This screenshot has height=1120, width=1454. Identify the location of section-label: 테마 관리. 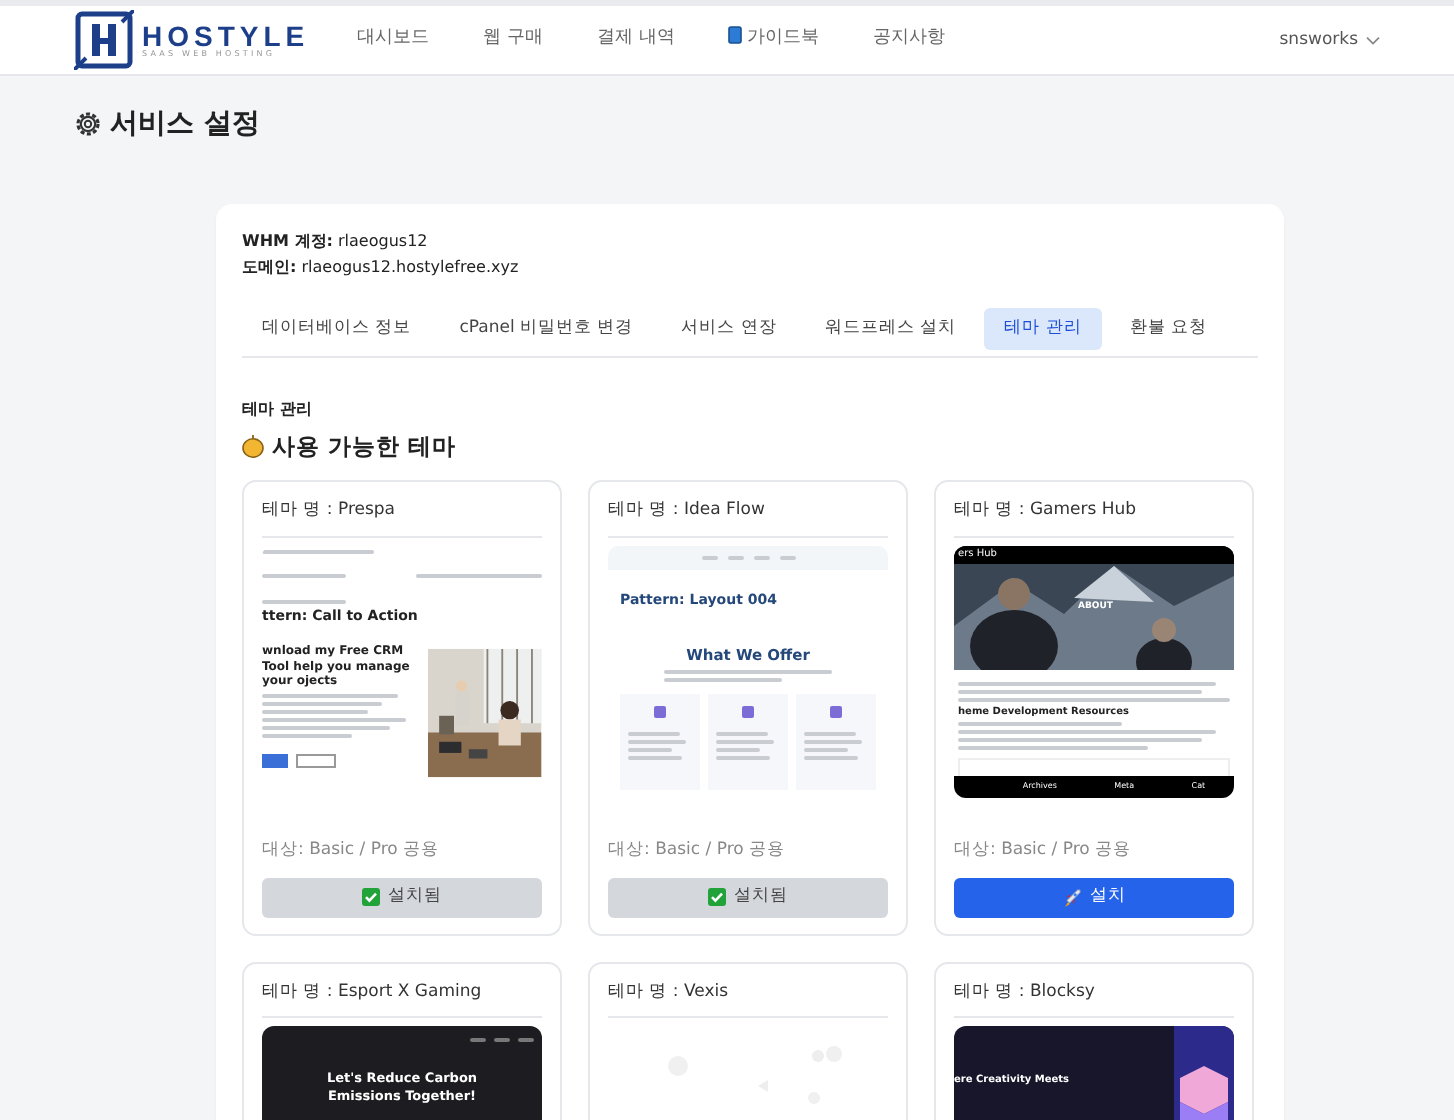
(278, 409).